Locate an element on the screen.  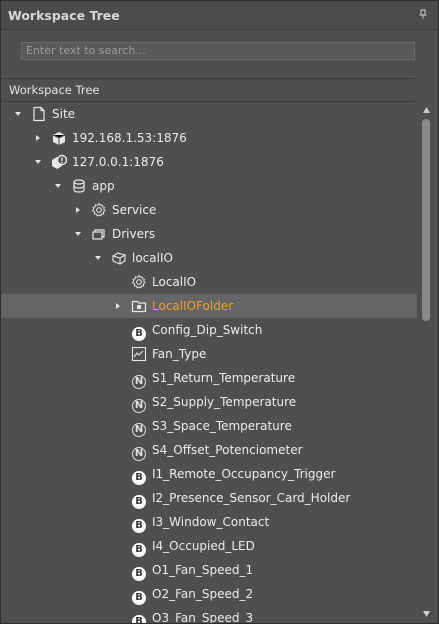
tree-row: B I2_Presence_Sensor_Card_Holder is located at coordinates (209, 498).